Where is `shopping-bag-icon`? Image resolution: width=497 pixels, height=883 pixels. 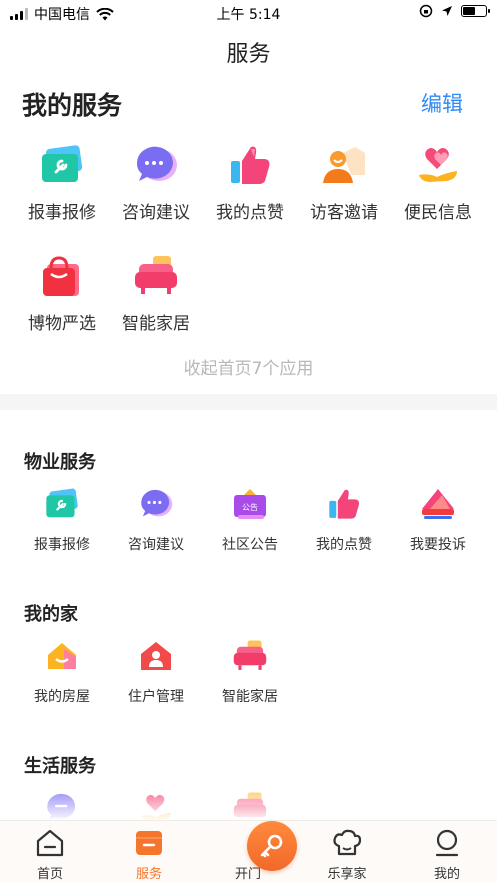
shopping-bag-icon is located at coordinates (62, 276).